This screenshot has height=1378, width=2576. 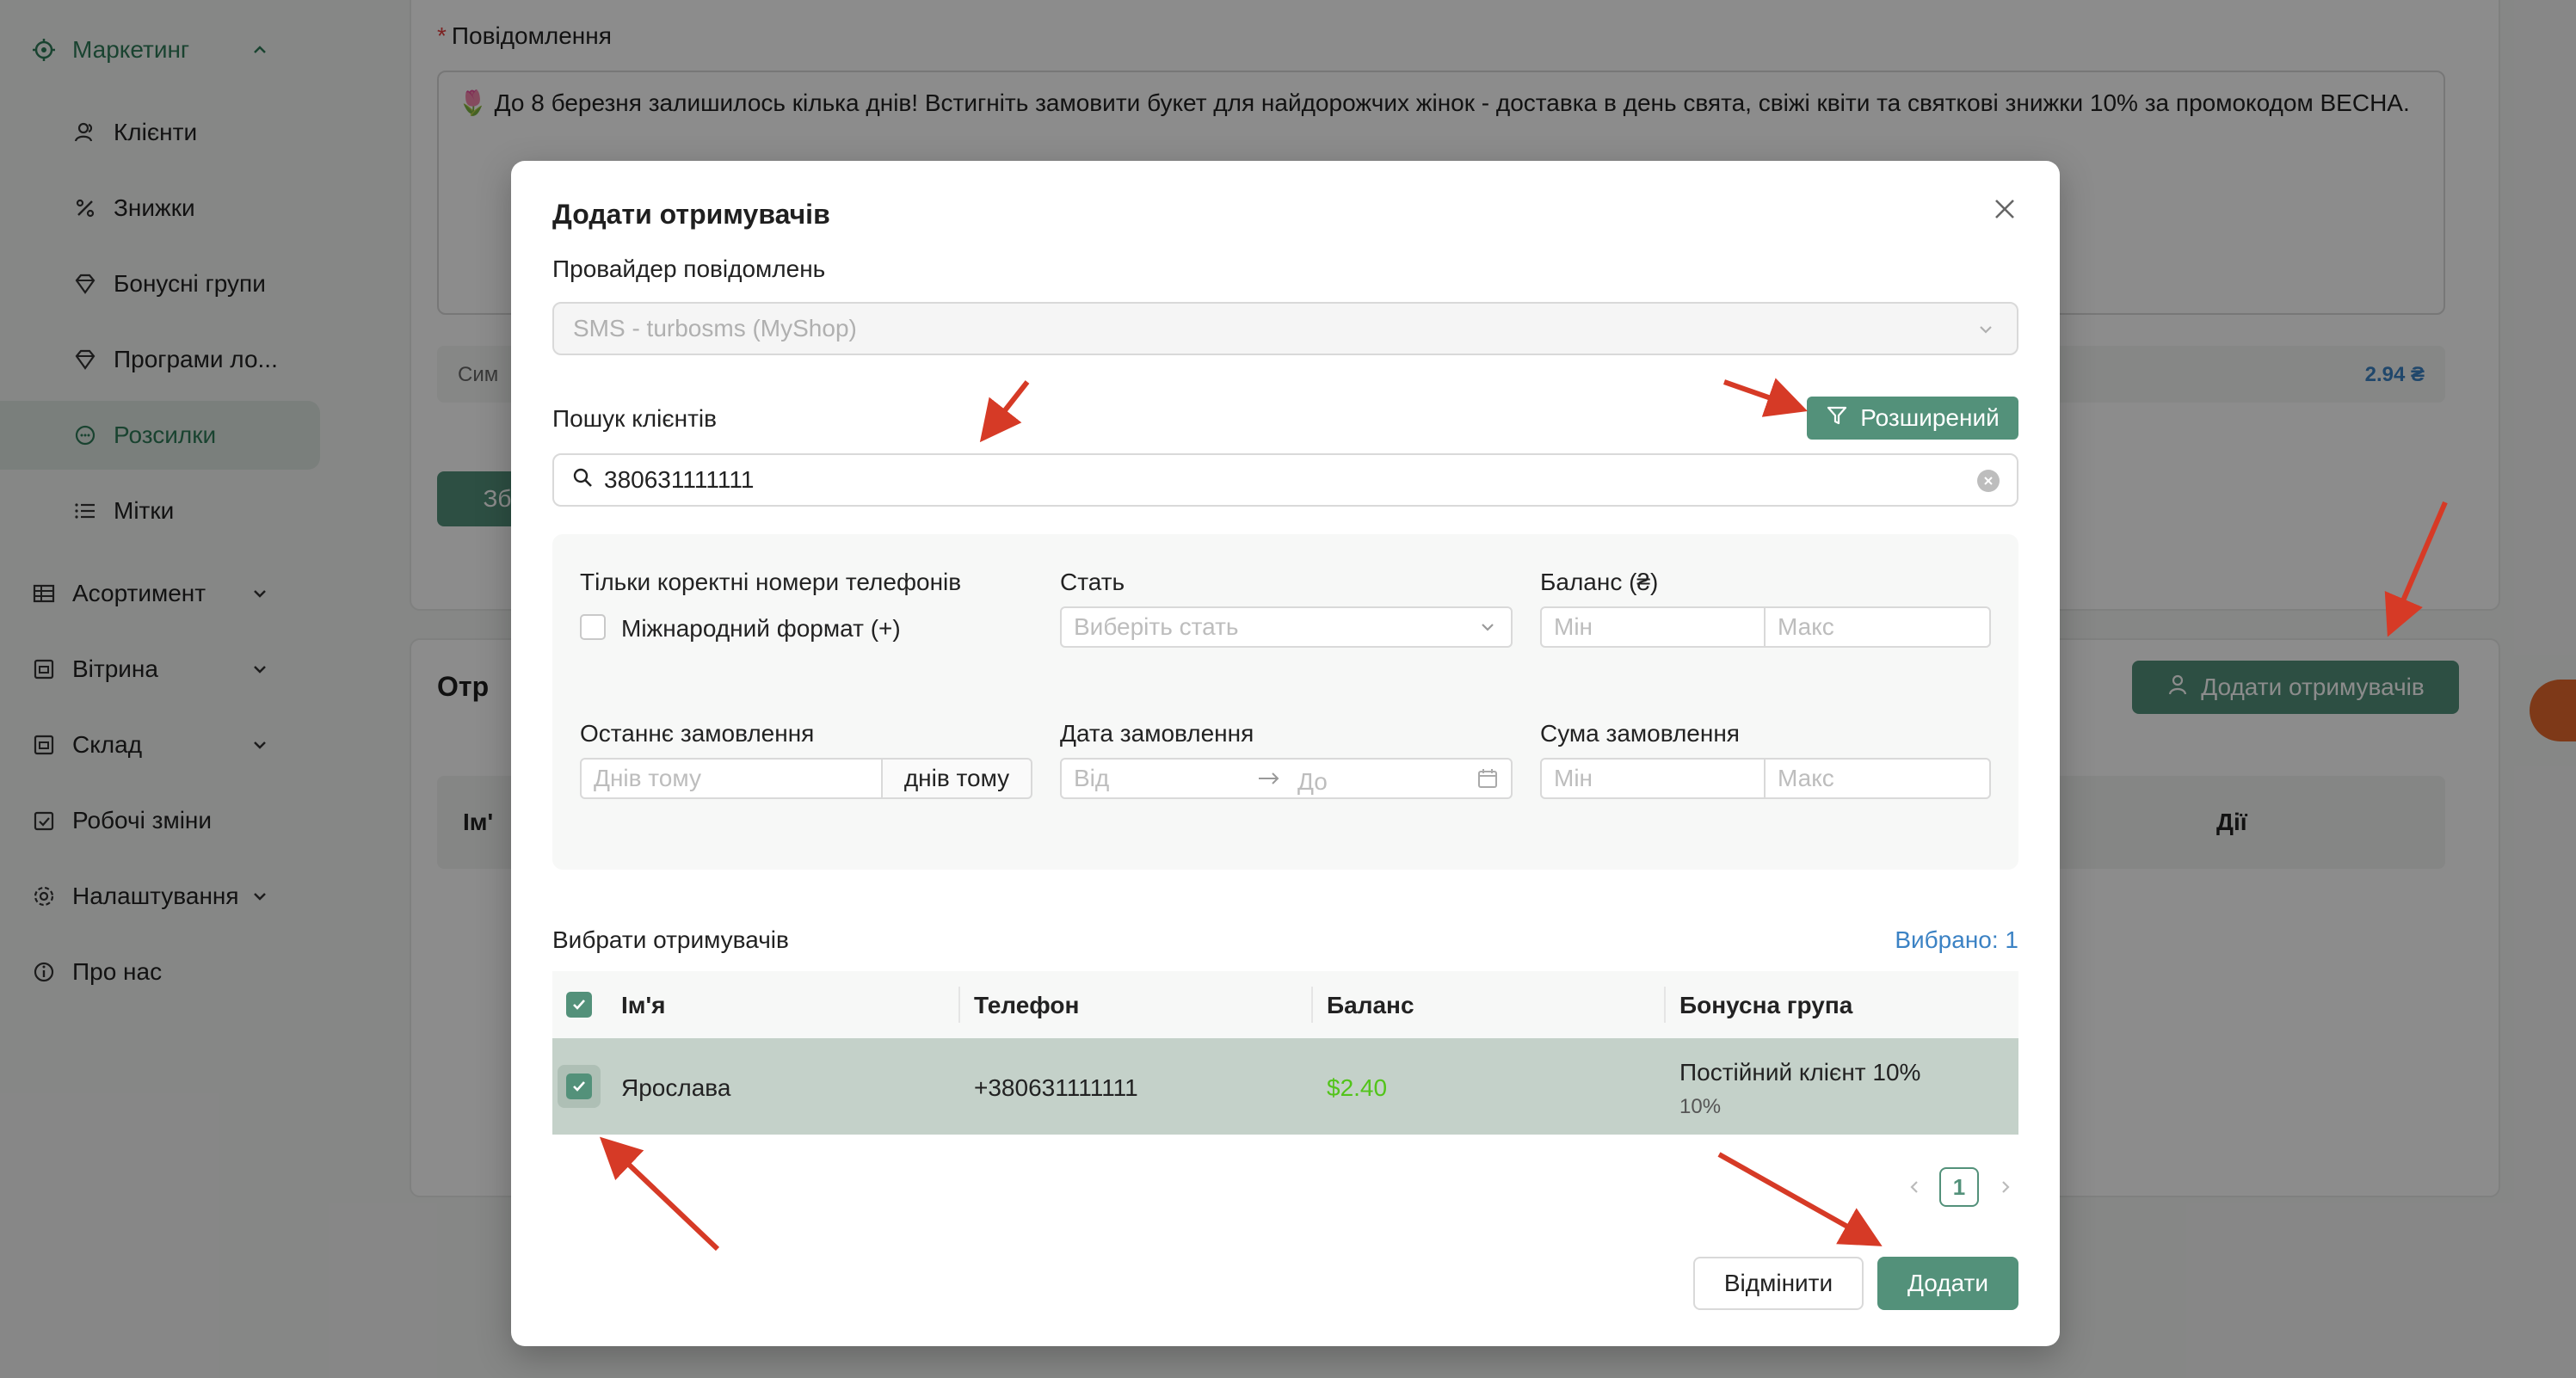 I want to click on order-date-label: Дата замовлення, so click(x=1157, y=733).